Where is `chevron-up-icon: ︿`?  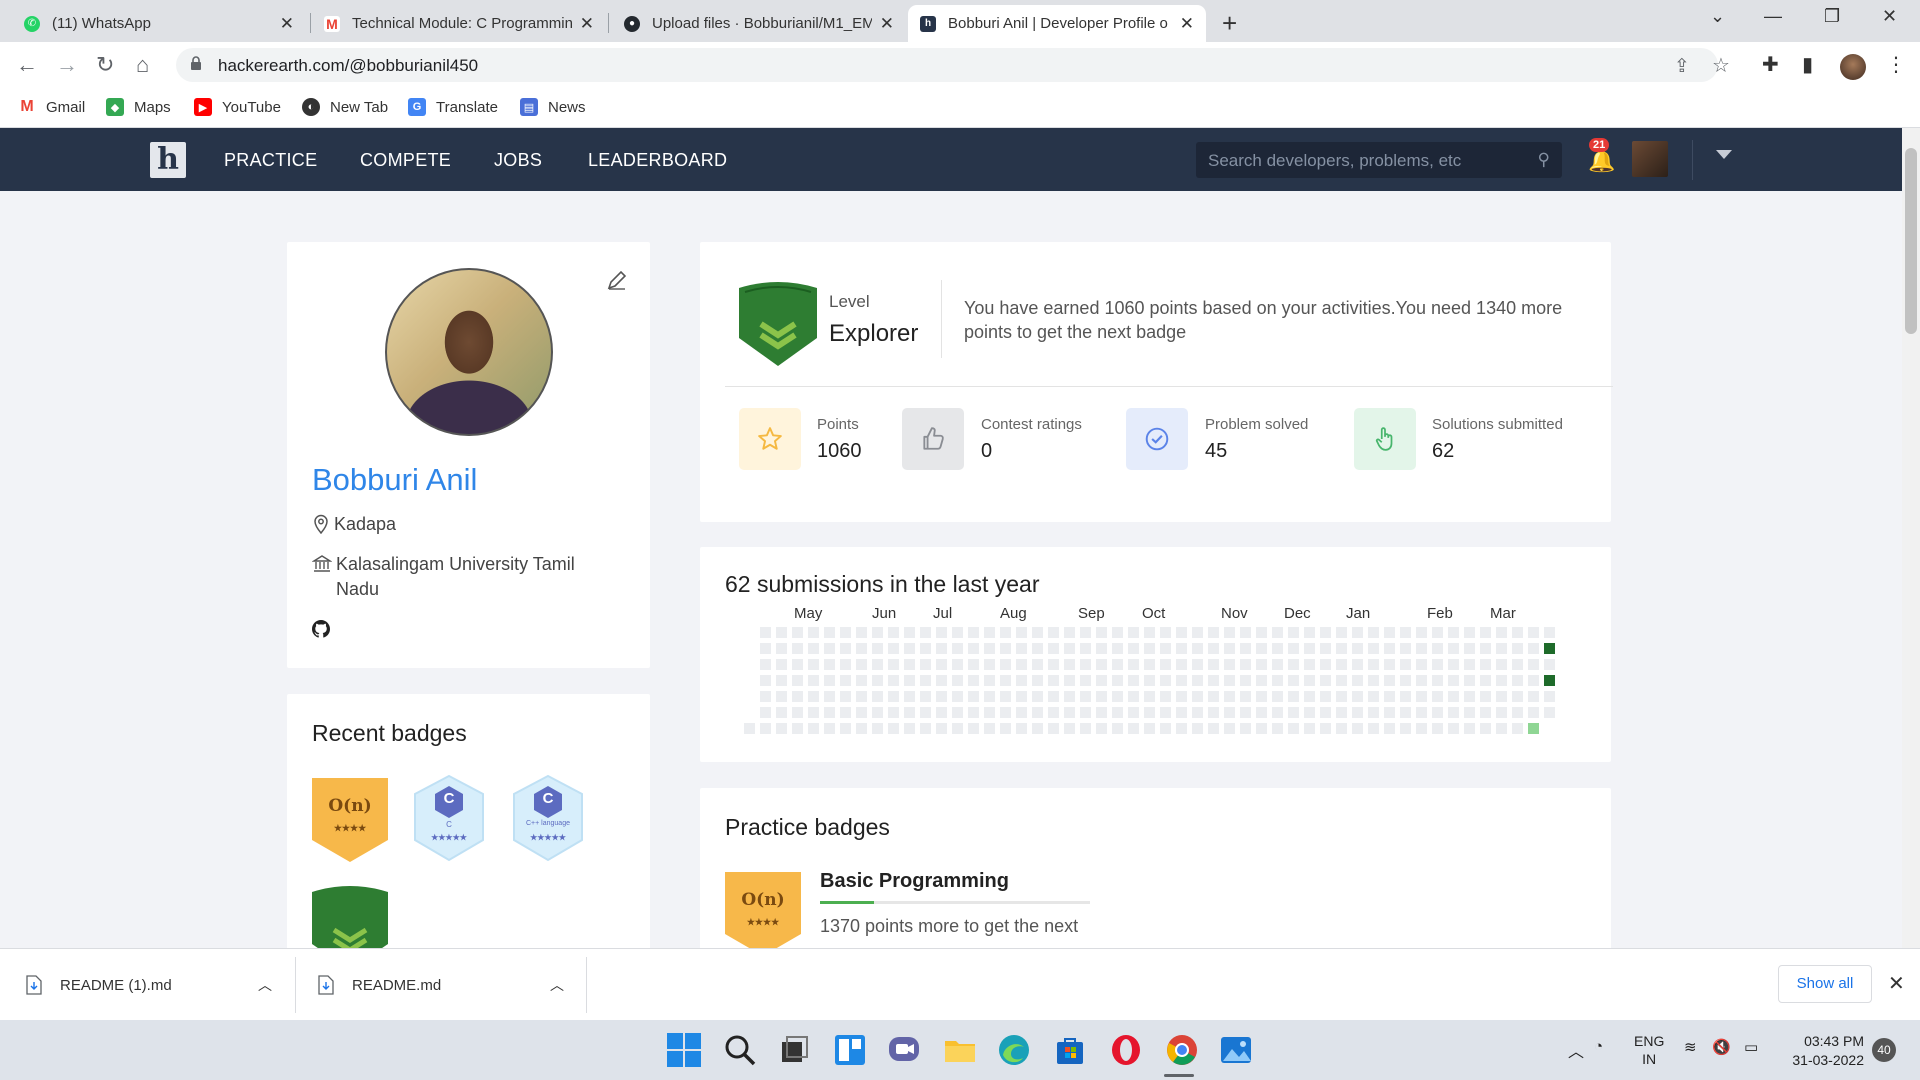
chevron-up-icon: ︿ is located at coordinates (265, 985).